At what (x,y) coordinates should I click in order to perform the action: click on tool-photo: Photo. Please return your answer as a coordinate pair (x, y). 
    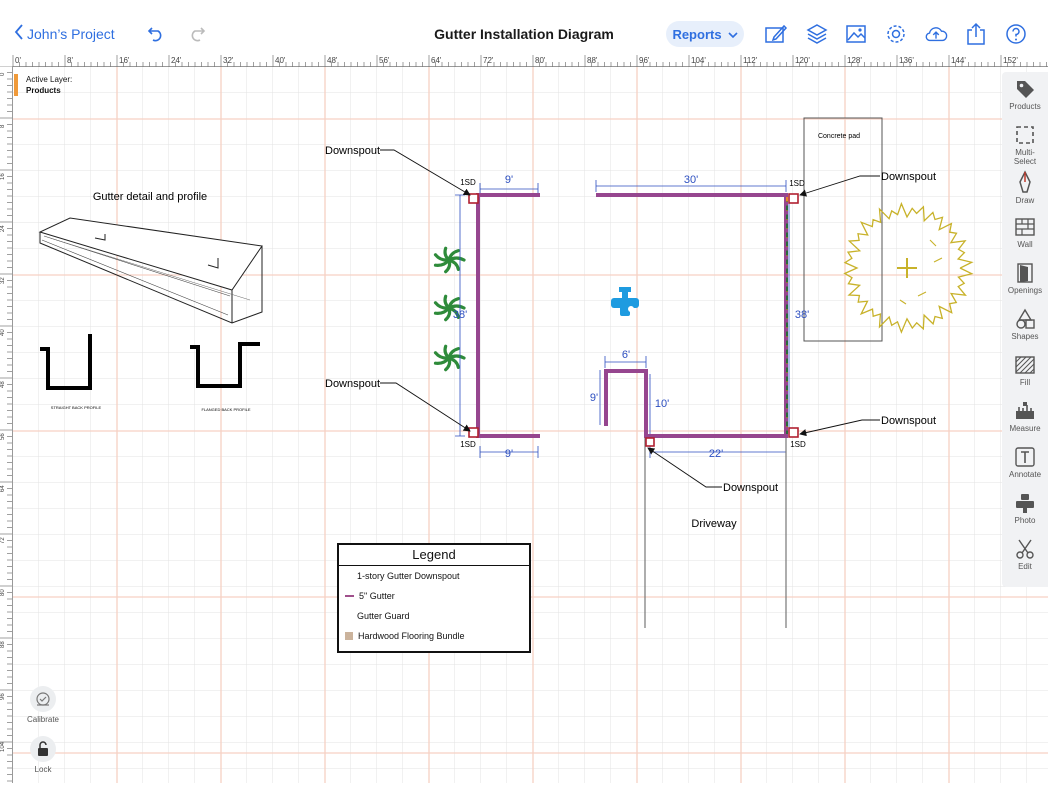
    Looking at the image, I should click on (1025, 508).